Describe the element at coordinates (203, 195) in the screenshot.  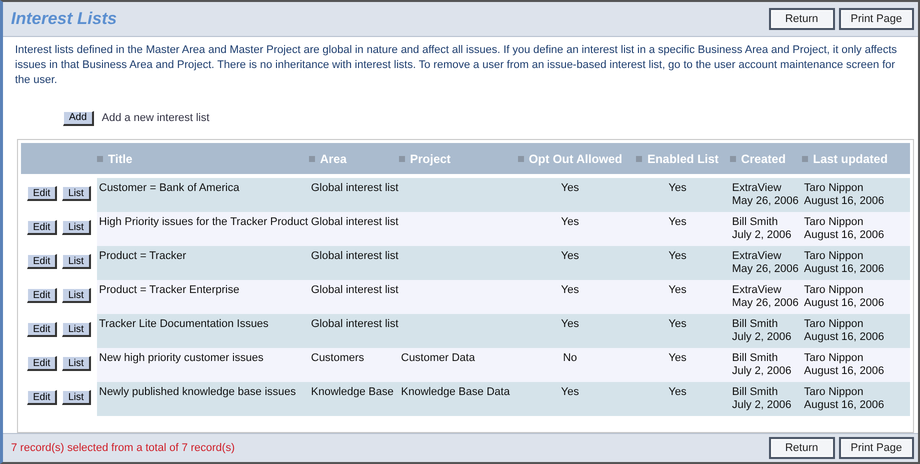
I see `table-cell: Customer = Bank of America` at that location.